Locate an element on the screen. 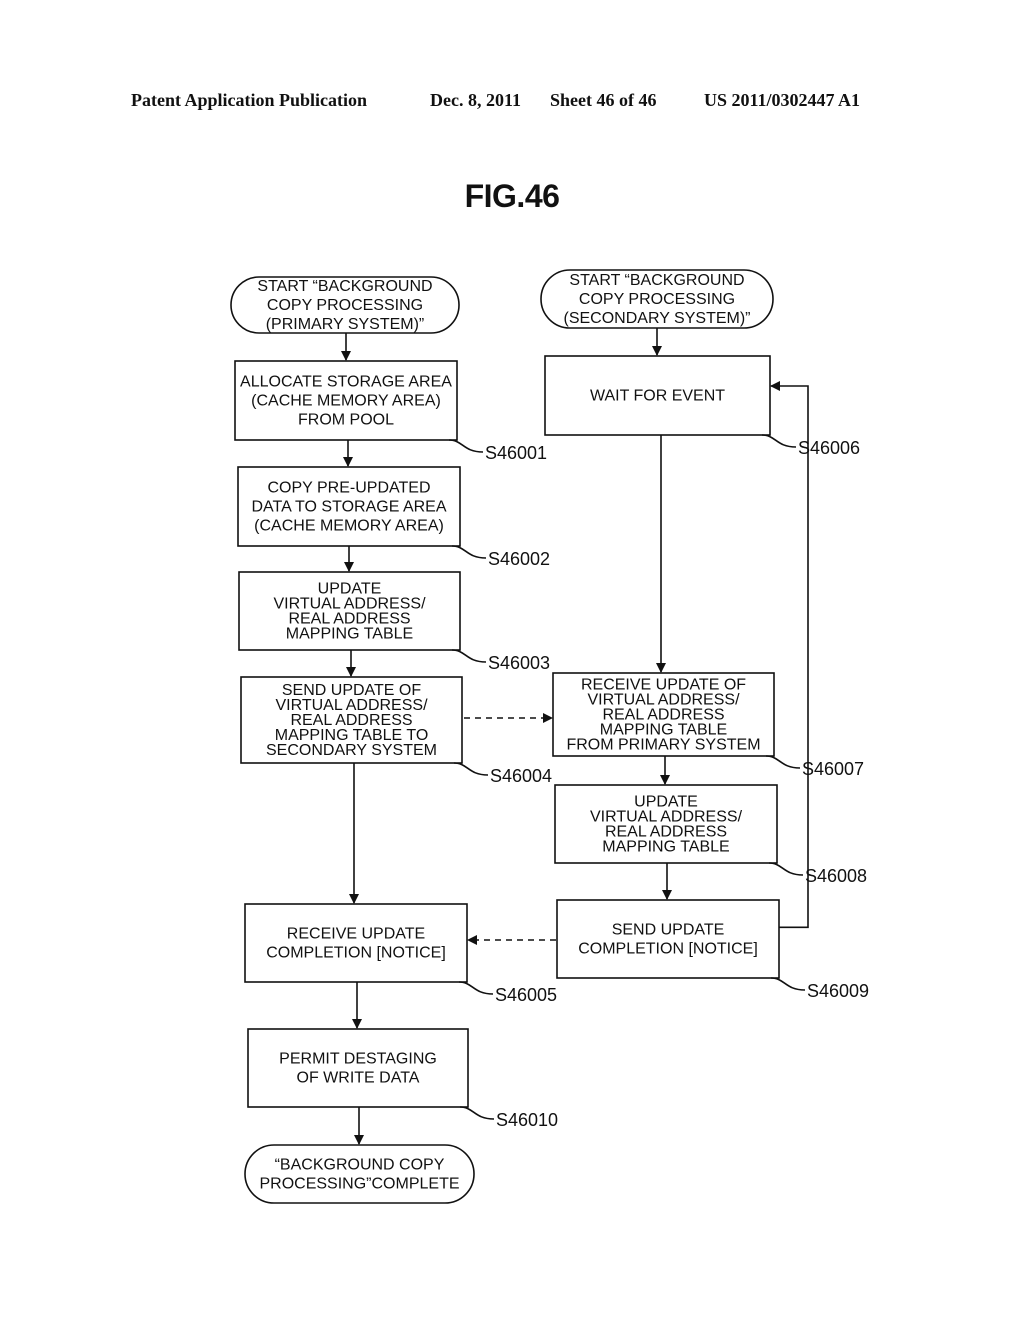 The image size is (1024, 1320). node-text-line: PROCESSING”COMPLETE is located at coordinates (359, 1184).